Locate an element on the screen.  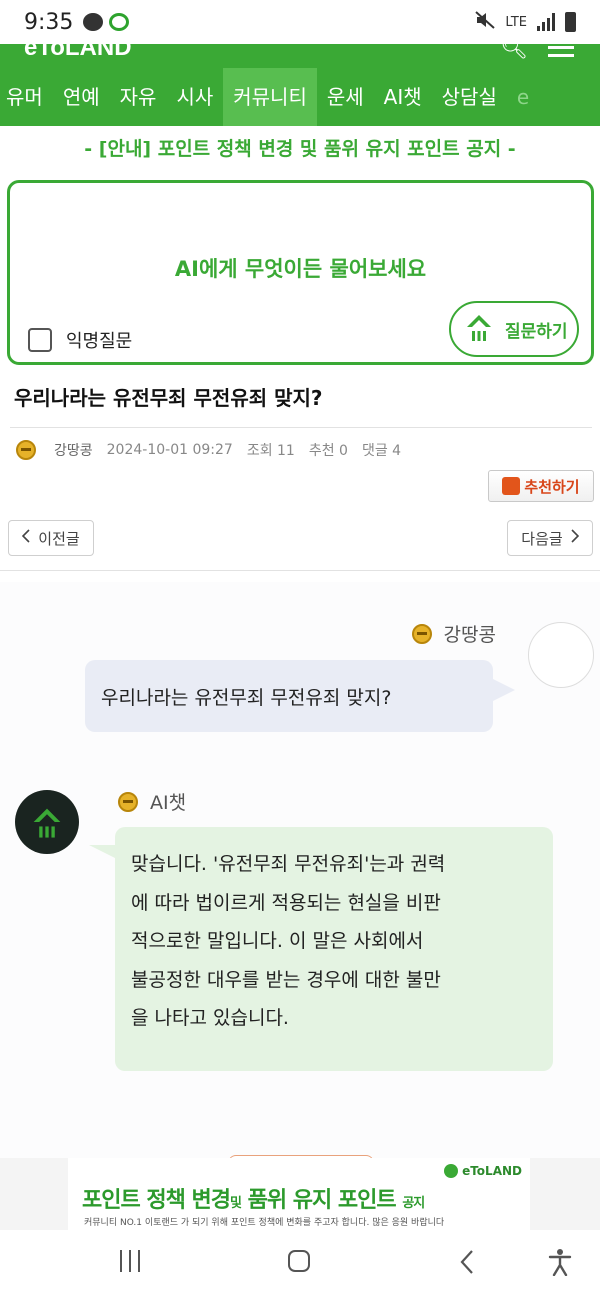
banner-title-and: 및 is located at coordinates (236, 1203).